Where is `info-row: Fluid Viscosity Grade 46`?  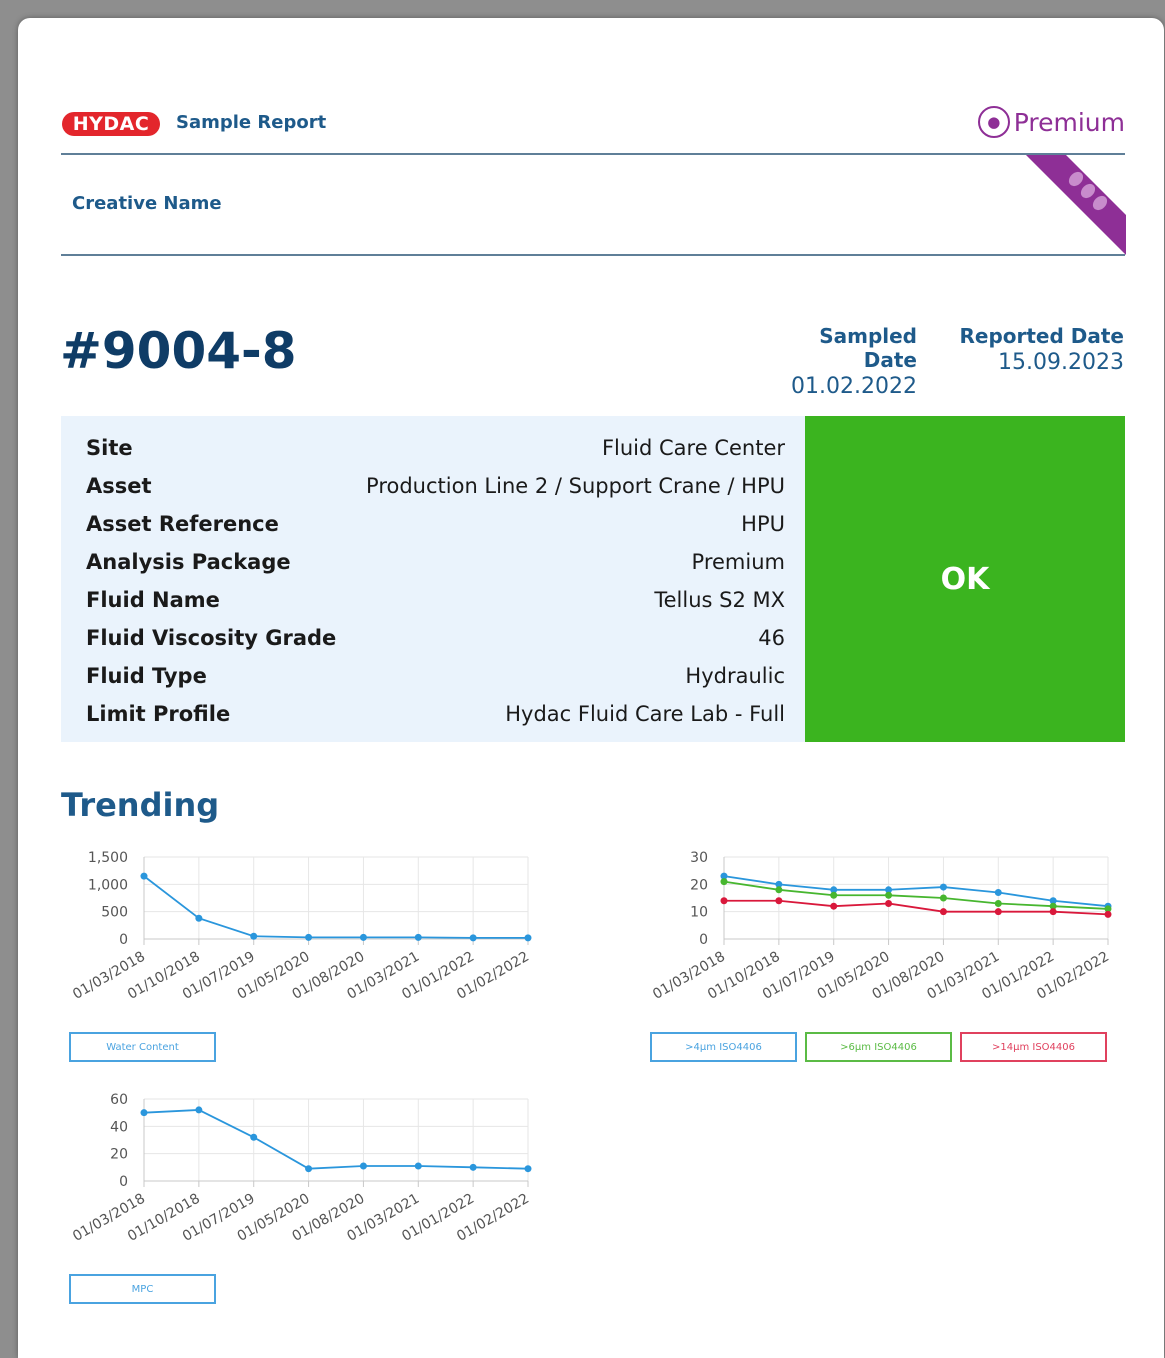 info-row: Fluid Viscosity Grade 46 is located at coordinates (435, 638).